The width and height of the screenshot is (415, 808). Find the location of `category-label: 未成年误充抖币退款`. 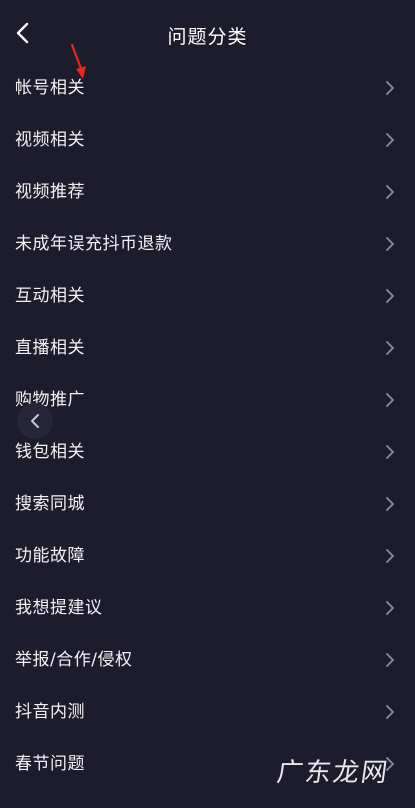

category-label: 未成年误充抖币退款 is located at coordinates (94, 244).